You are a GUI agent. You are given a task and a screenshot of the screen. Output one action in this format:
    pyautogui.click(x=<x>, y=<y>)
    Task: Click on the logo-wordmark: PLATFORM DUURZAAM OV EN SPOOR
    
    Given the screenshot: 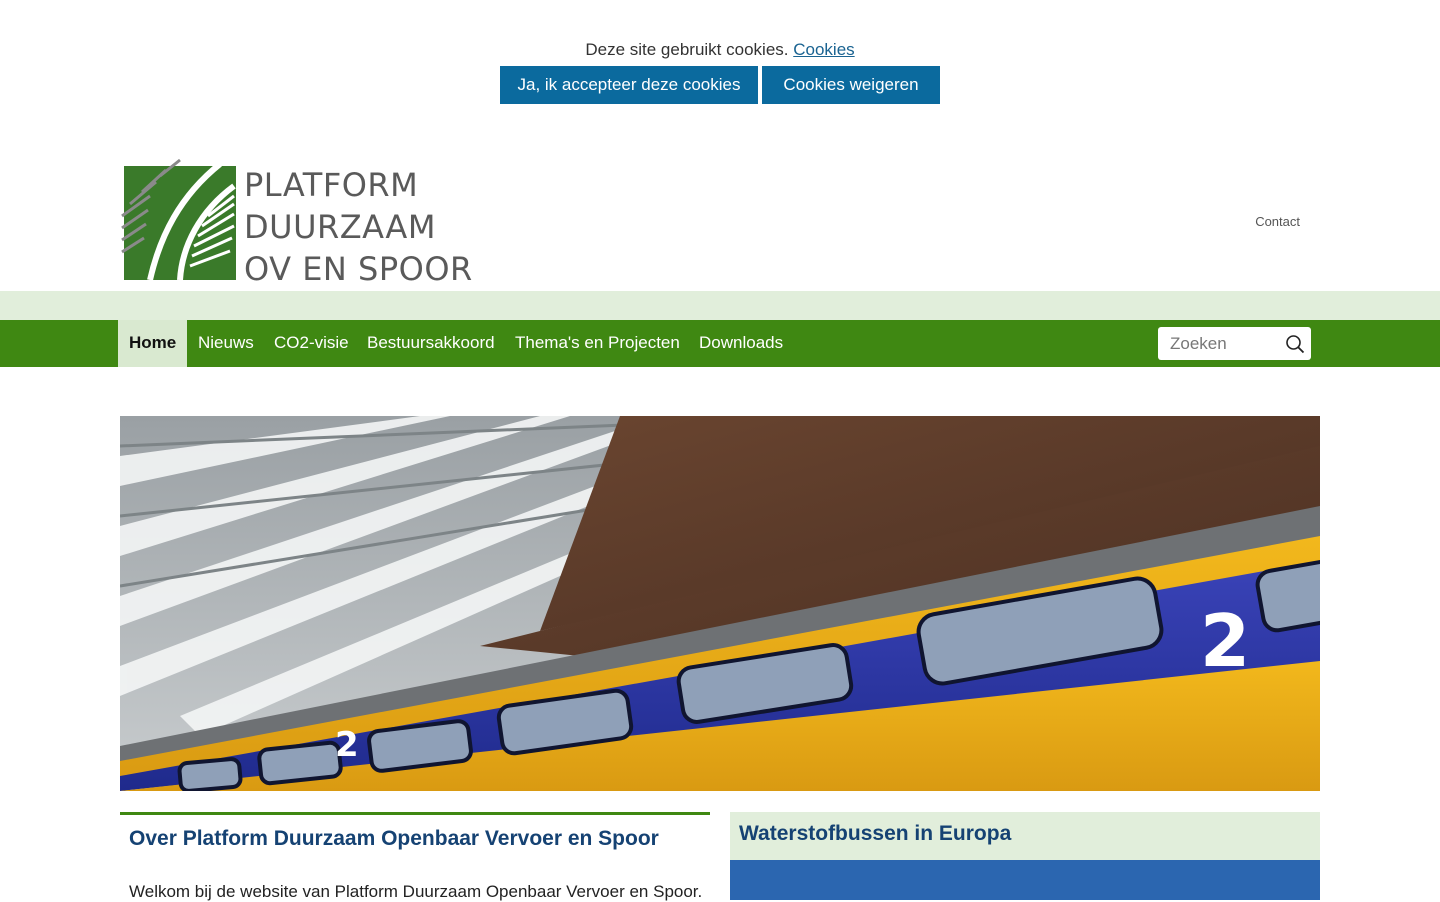 What is the action you would take?
    pyautogui.click(x=358, y=227)
    